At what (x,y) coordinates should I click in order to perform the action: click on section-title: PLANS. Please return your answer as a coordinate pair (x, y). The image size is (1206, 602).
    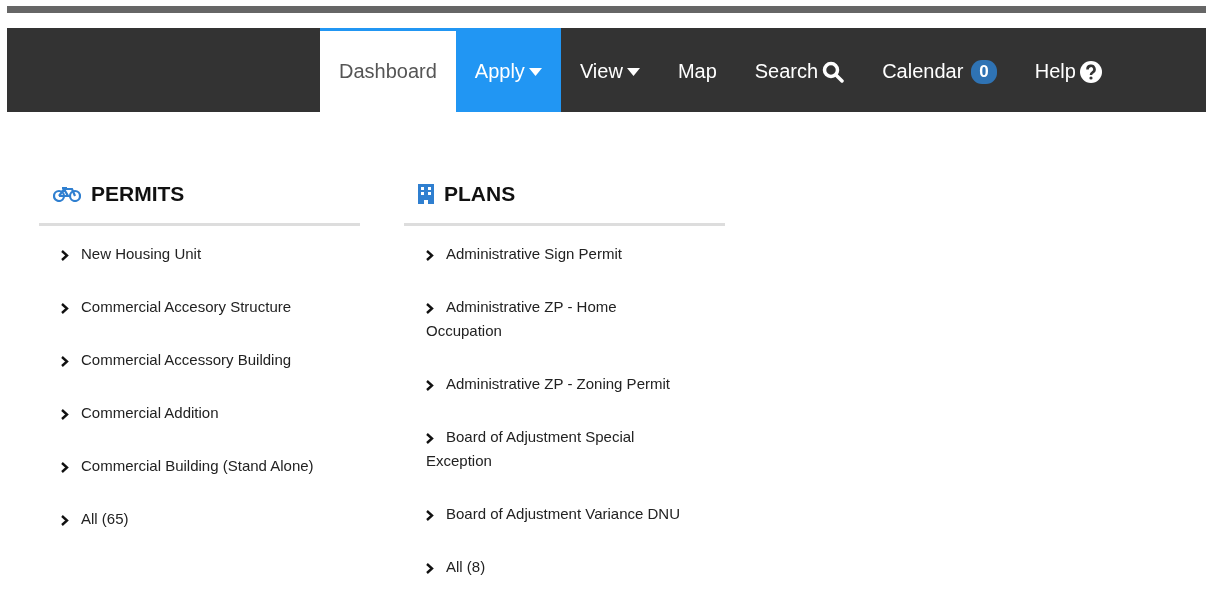
    Looking at the image, I should click on (480, 194).